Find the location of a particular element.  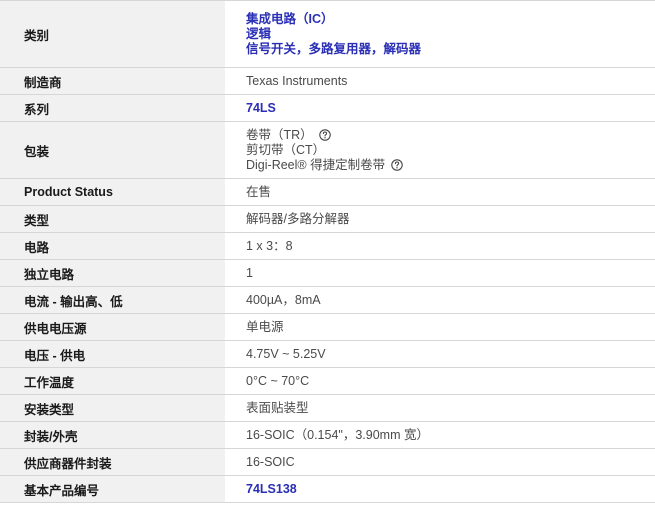

attribute-row-category: 类别 集成电路（IC） 逻辑 信号开关，多路复用器，解码器 is located at coordinates (327, 34).